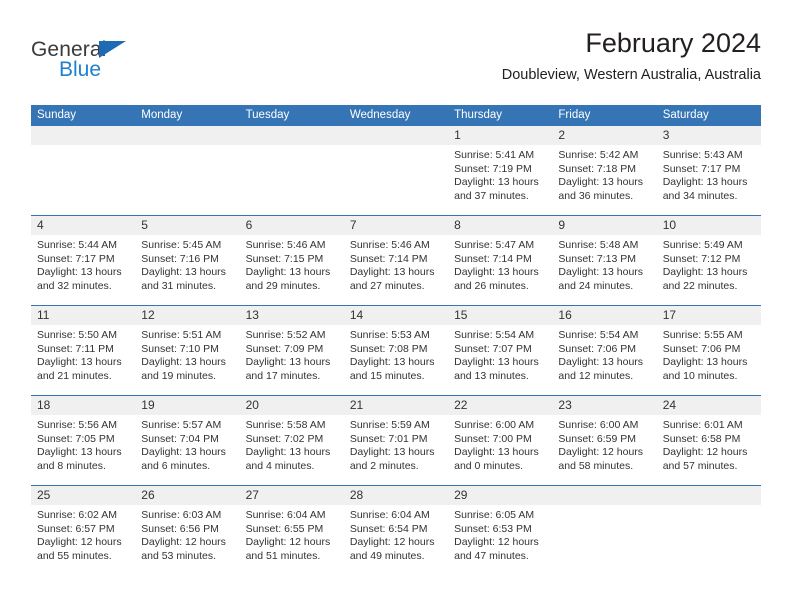  What do you see at coordinates (396, 315) in the screenshot?
I see `day-number-14: 14` at bounding box center [396, 315].